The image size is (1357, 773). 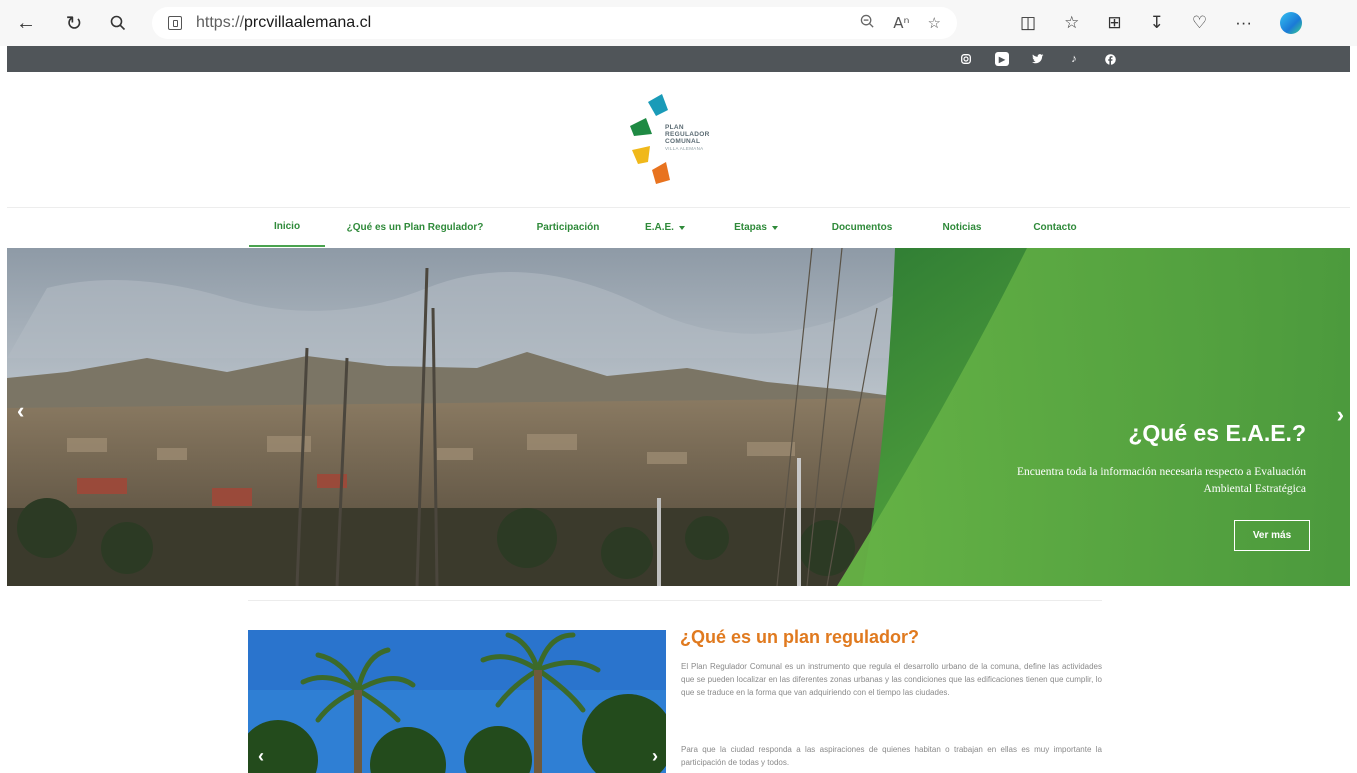 What do you see at coordinates (1114, 23) in the screenshot?
I see `collections-icon: ⊞` at bounding box center [1114, 23].